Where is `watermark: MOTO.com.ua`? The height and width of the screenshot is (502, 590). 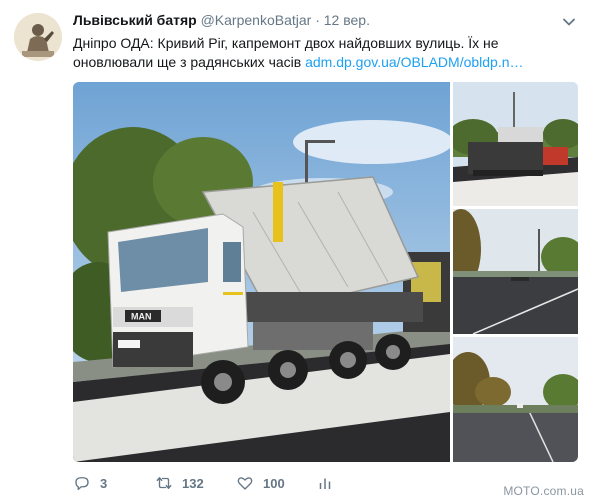
watermark: MOTO.com.ua is located at coordinates (543, 491).